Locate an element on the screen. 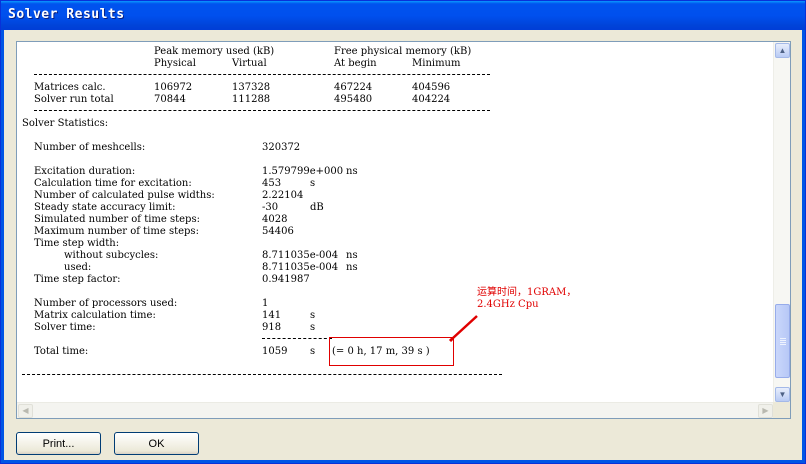 The height and width of the screenshot is (464, 806). physical-header: Physical is located at coordinates (175, 63).